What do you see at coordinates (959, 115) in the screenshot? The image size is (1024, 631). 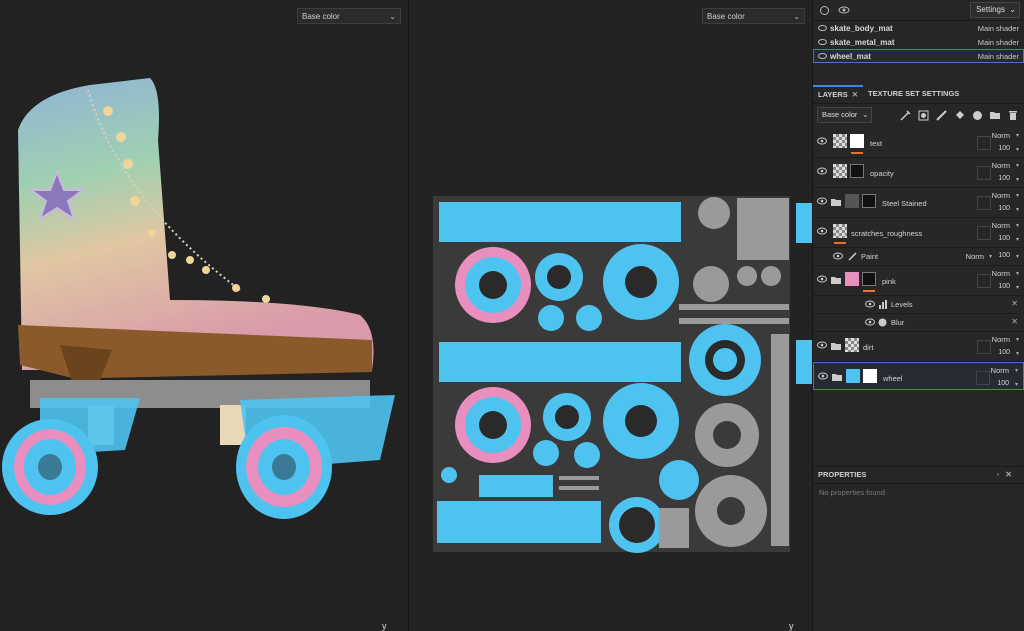 I see `fill-bucket-icon` at bounding box center [959, 115].